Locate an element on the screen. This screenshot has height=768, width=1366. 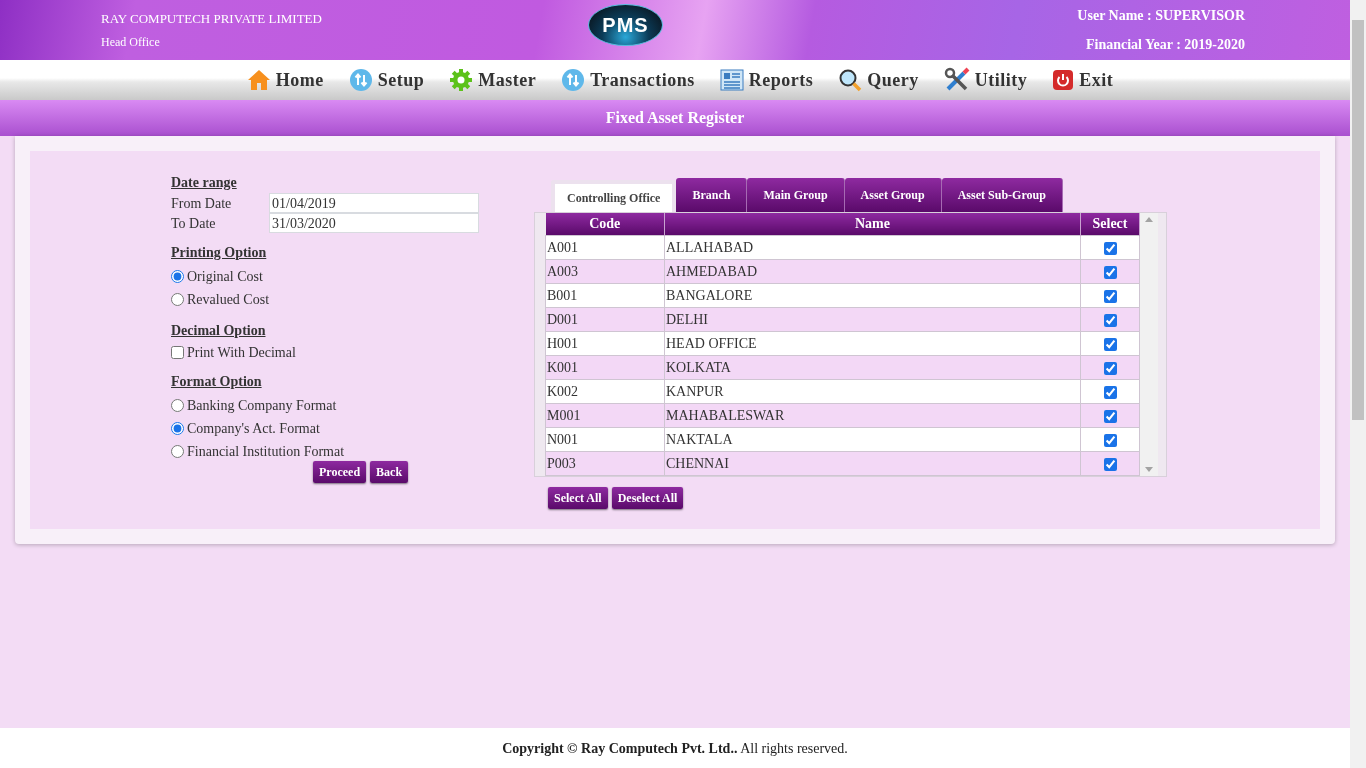
table-cell: M001 is located at coordinates (605, 415).